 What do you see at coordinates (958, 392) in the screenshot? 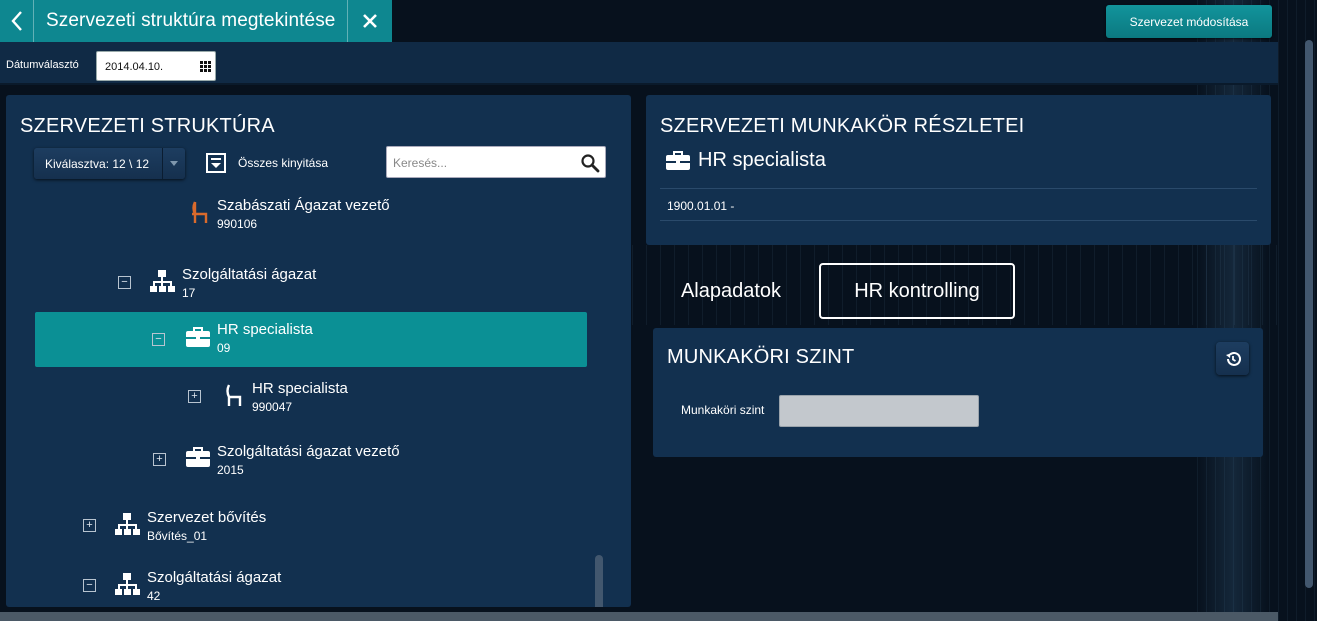
I see `job-level-panel: MUNKAKÖRI SZINT Munkaköri szint` at bounding box center [958, 392].